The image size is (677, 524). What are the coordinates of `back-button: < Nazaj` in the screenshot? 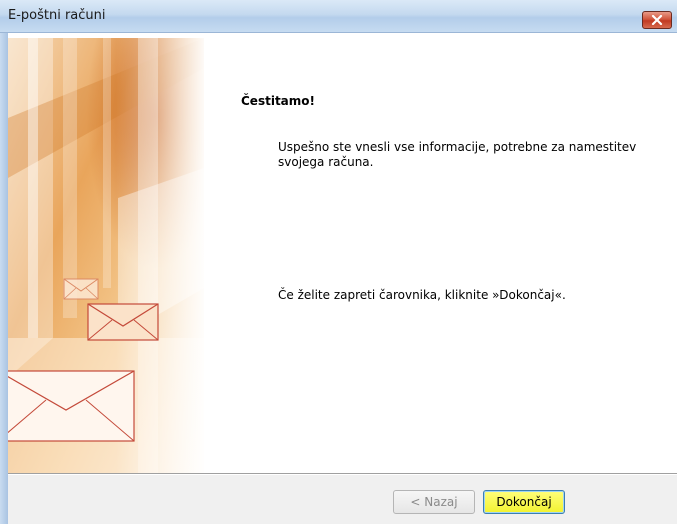 It's located at (434, 502).